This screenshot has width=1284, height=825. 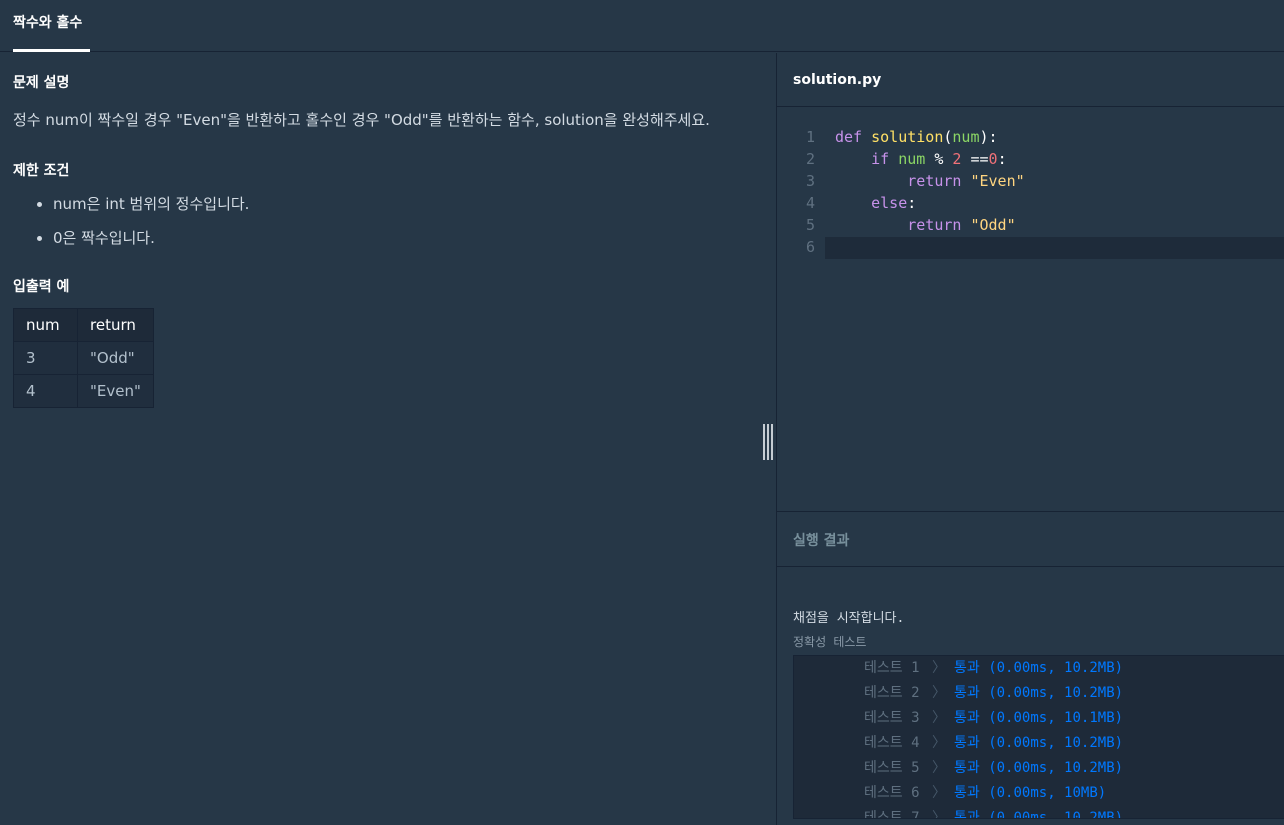 I want to click on test-result-row: 테스트 5 〉 통과 (0.00ms, 10.2MB), so click(x=1039, y=768).